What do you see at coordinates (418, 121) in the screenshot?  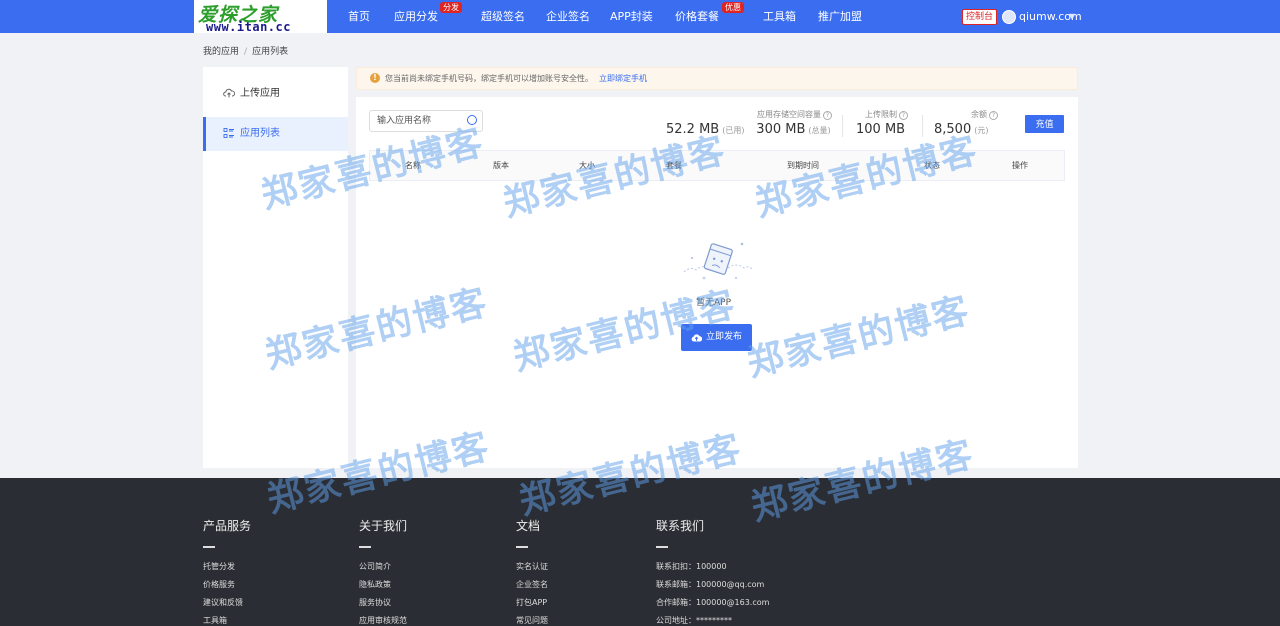 I see `search-input` at bounding box center [418, 121].